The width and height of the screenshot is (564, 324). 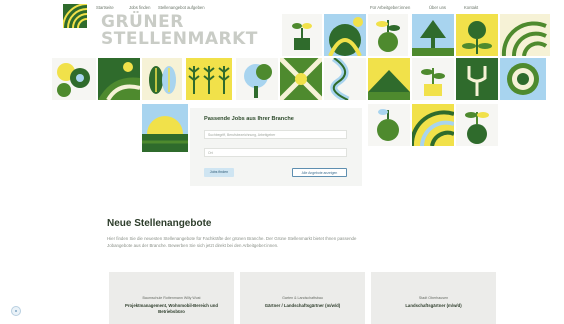 What do you see at coordinates (302, 35) in the screenshot?
I see `sprout-pot-icon` at bounding box center [302, 35].